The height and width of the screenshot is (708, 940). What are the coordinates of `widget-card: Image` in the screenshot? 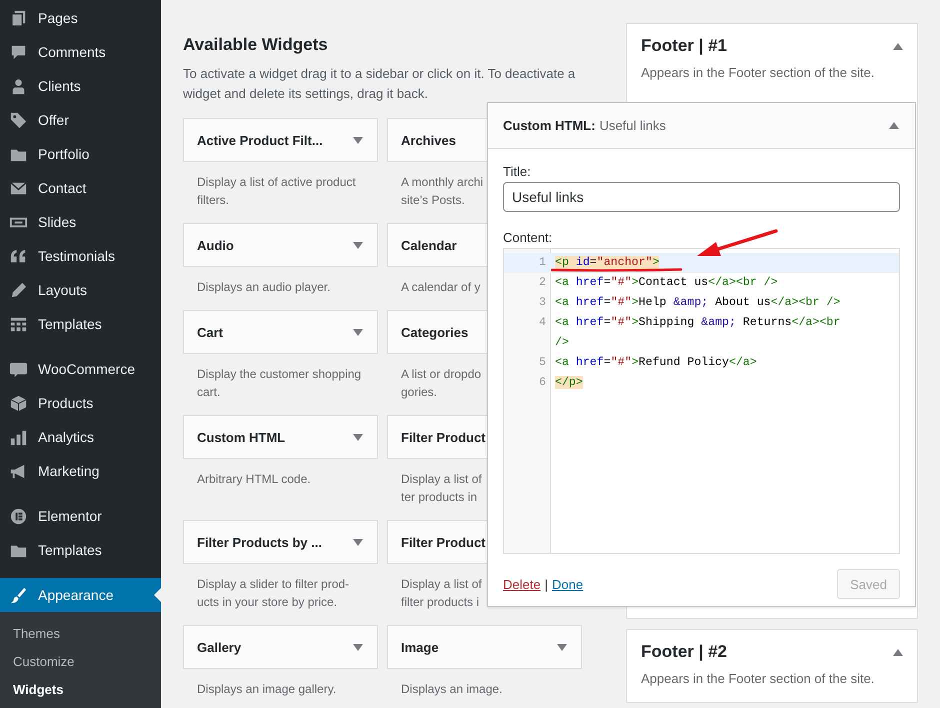 It's located at (484, 647).